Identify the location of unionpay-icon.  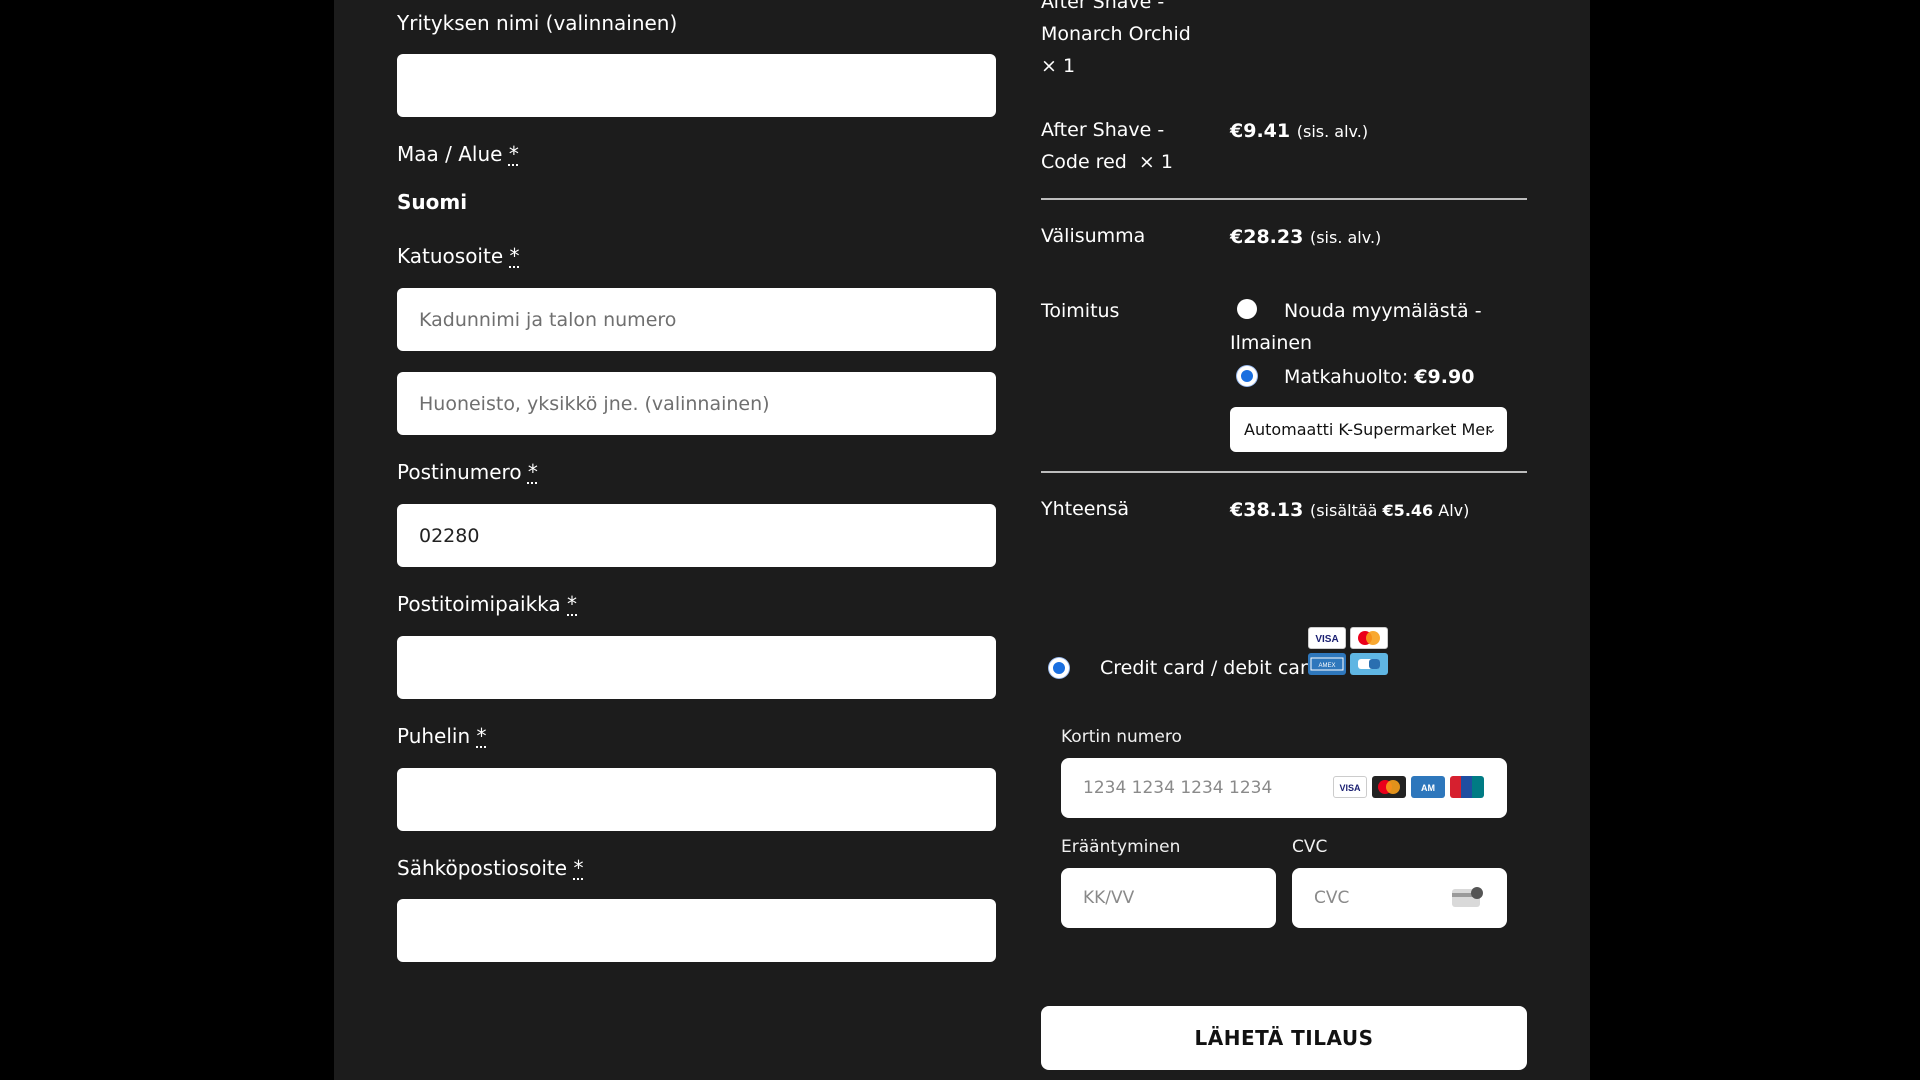
(1467, 787).